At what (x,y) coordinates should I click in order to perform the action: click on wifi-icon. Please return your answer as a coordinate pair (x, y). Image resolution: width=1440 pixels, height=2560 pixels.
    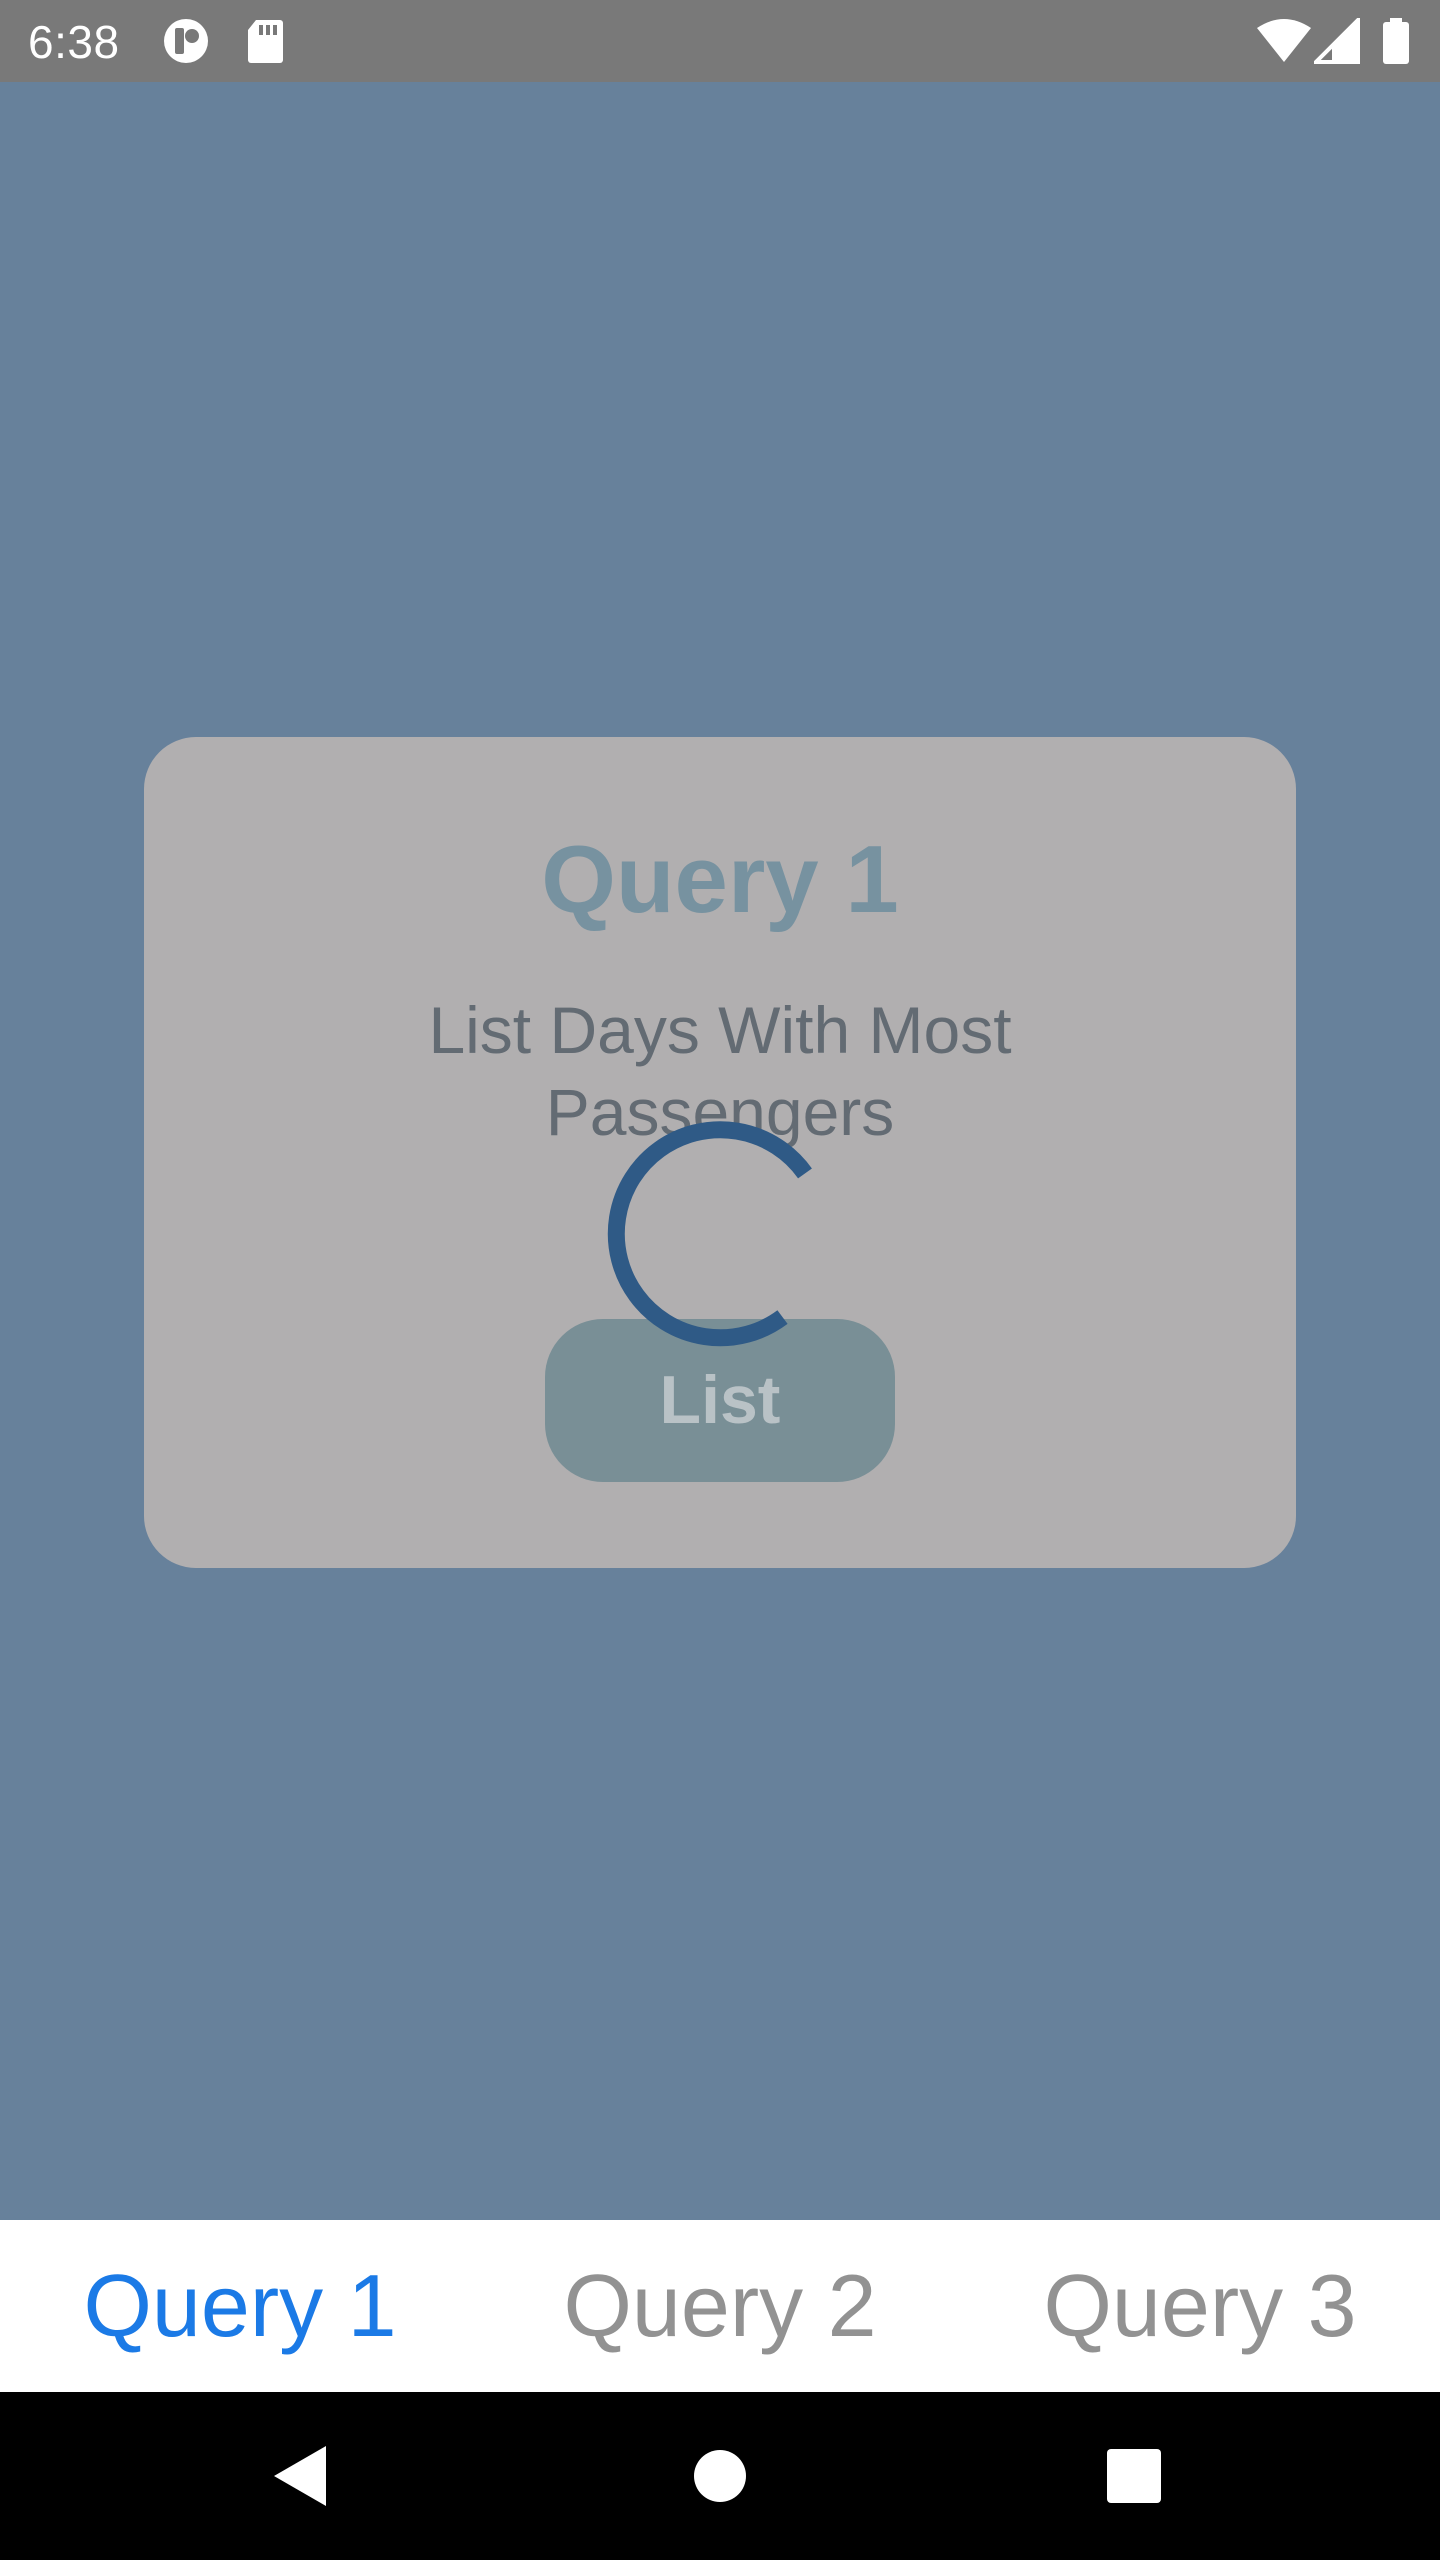
    Looking at the image, I should click on (1284, 41).